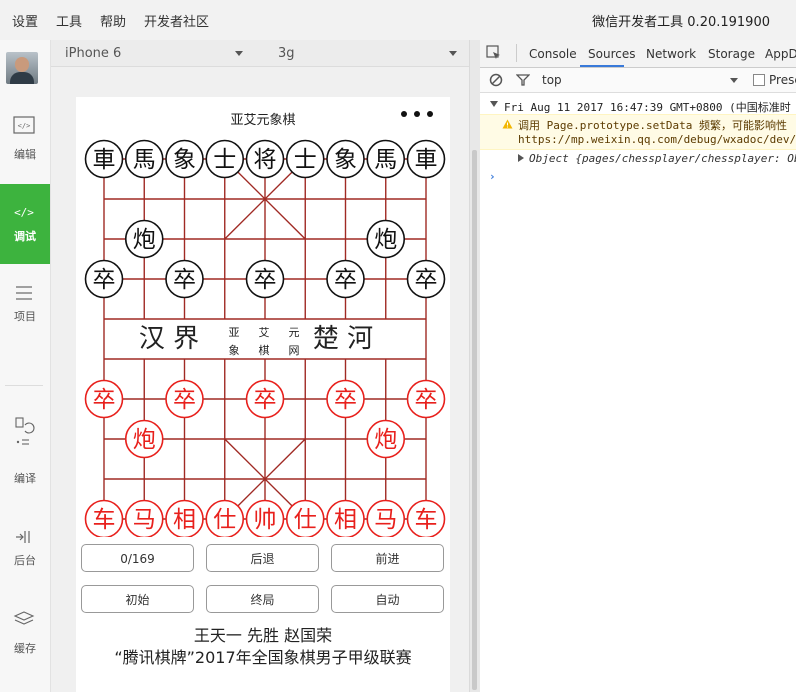  I want to click on filter-icon, so click(523, 80).